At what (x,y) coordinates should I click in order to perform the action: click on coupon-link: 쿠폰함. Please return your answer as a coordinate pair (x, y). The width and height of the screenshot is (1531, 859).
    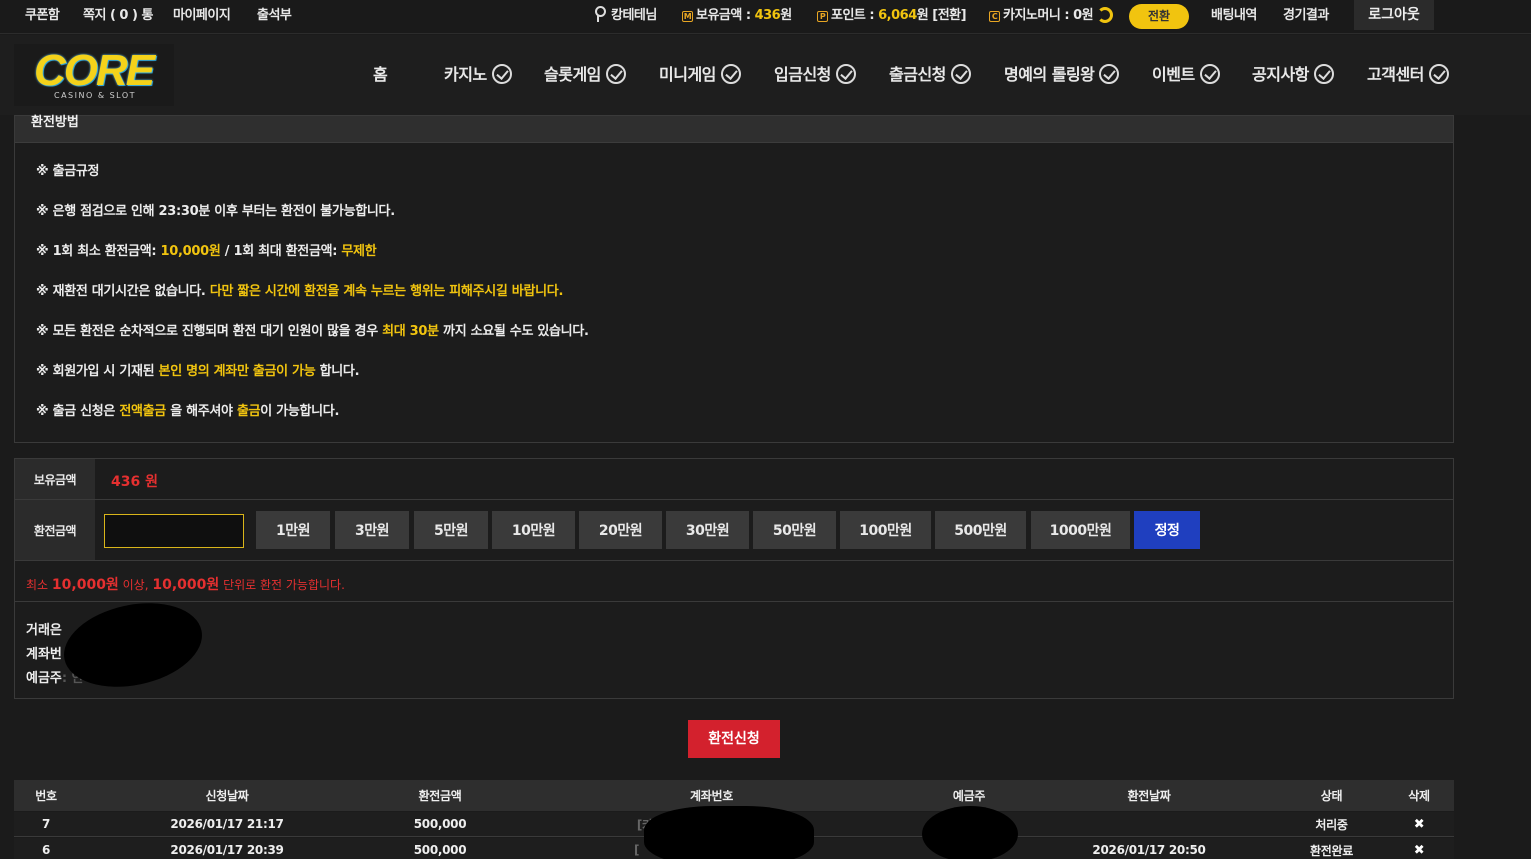
    Looking at the image, I should click on (42, 17).